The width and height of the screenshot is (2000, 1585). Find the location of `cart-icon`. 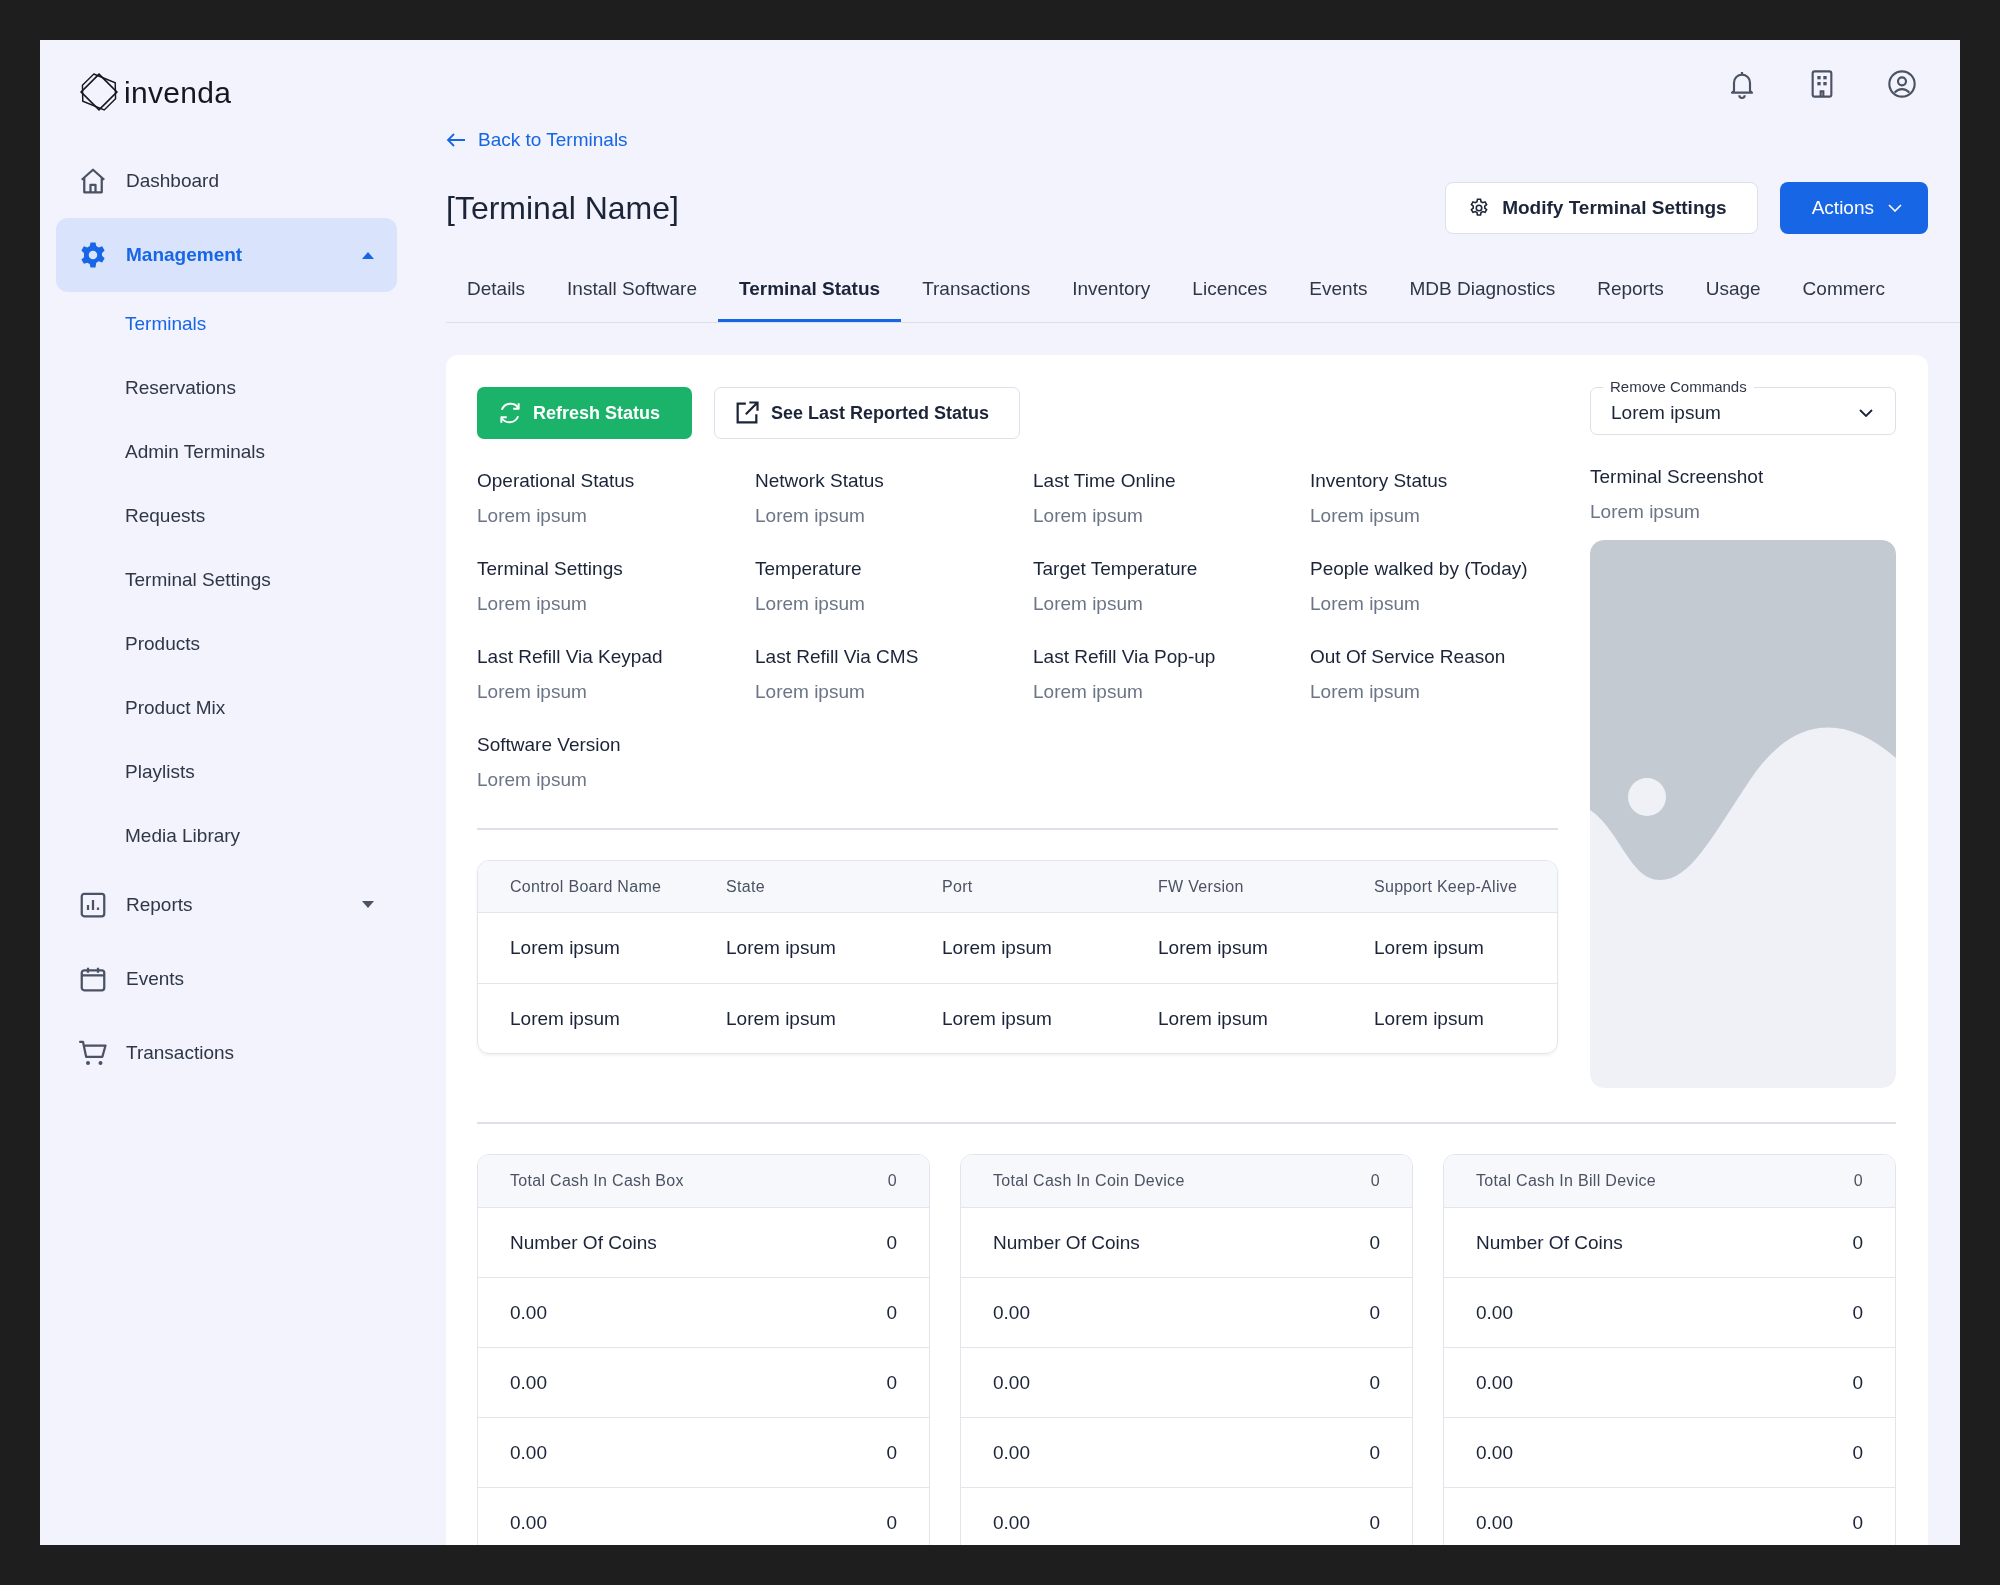

cart-icon is located at coordinates (93, 1053).